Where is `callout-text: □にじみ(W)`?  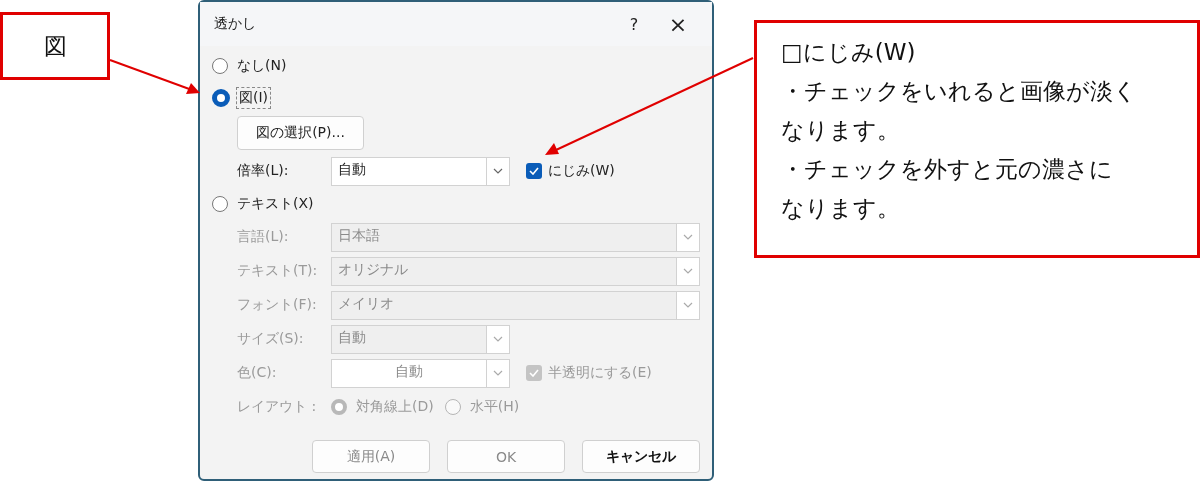
callout-text: □にじみ(W) is located at coordinates (849, 52).